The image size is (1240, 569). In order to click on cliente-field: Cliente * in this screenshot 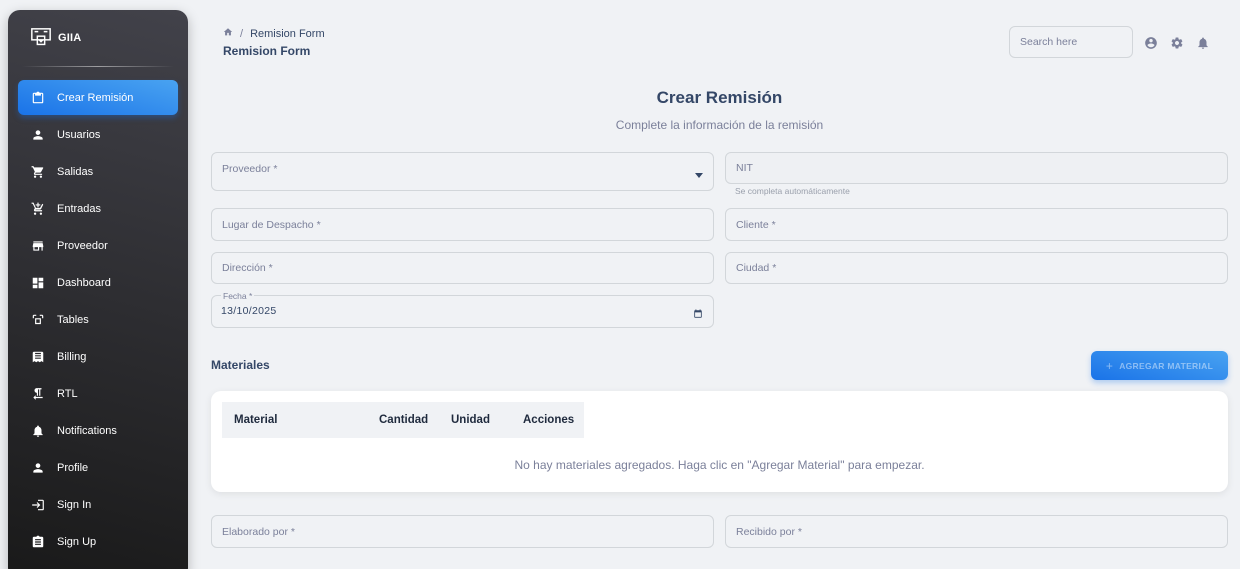, I will do `click(976, 224)`.